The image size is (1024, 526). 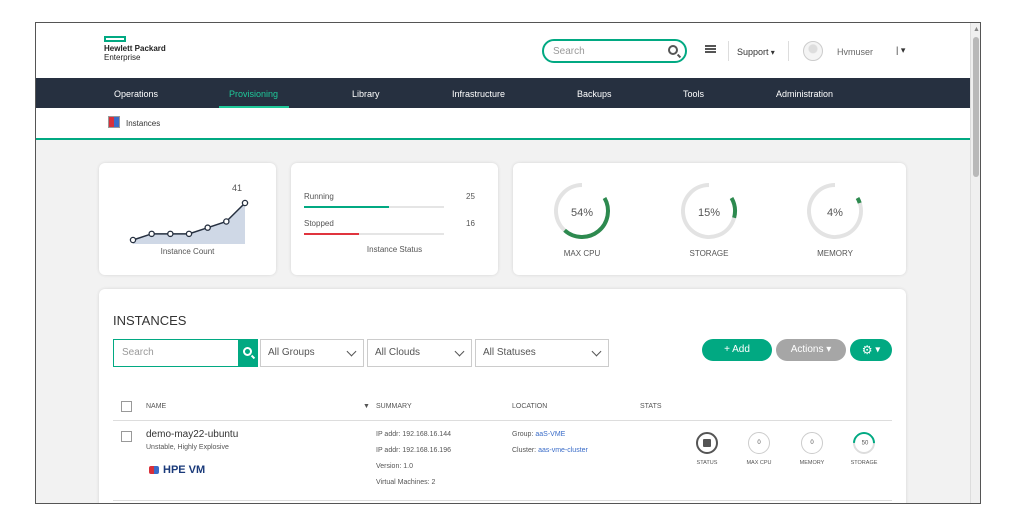 What do you see at coordinates (478, 94) in the screenshot?
I see `nav-infrastructure: Infrastructure` at bounding box center [478, 94].